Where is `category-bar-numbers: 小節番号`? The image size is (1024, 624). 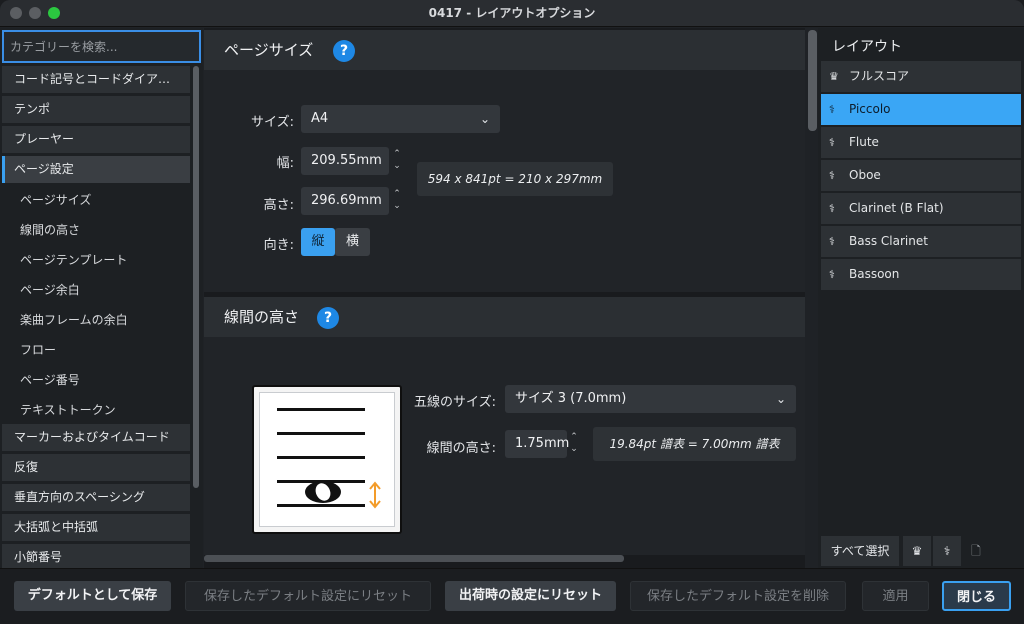
category-bar-numbers: 小節番号 is located at coordinates (96, 556).